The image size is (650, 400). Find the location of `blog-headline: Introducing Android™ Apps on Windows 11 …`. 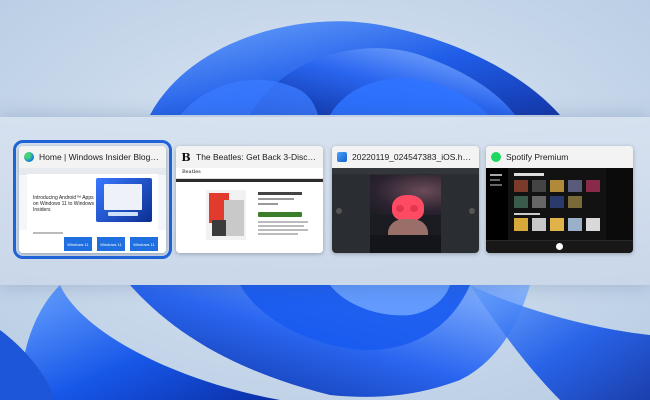

blog-headline: Introducing Android™ Apps on Windows 11 … is located at coordinates (64, 204).